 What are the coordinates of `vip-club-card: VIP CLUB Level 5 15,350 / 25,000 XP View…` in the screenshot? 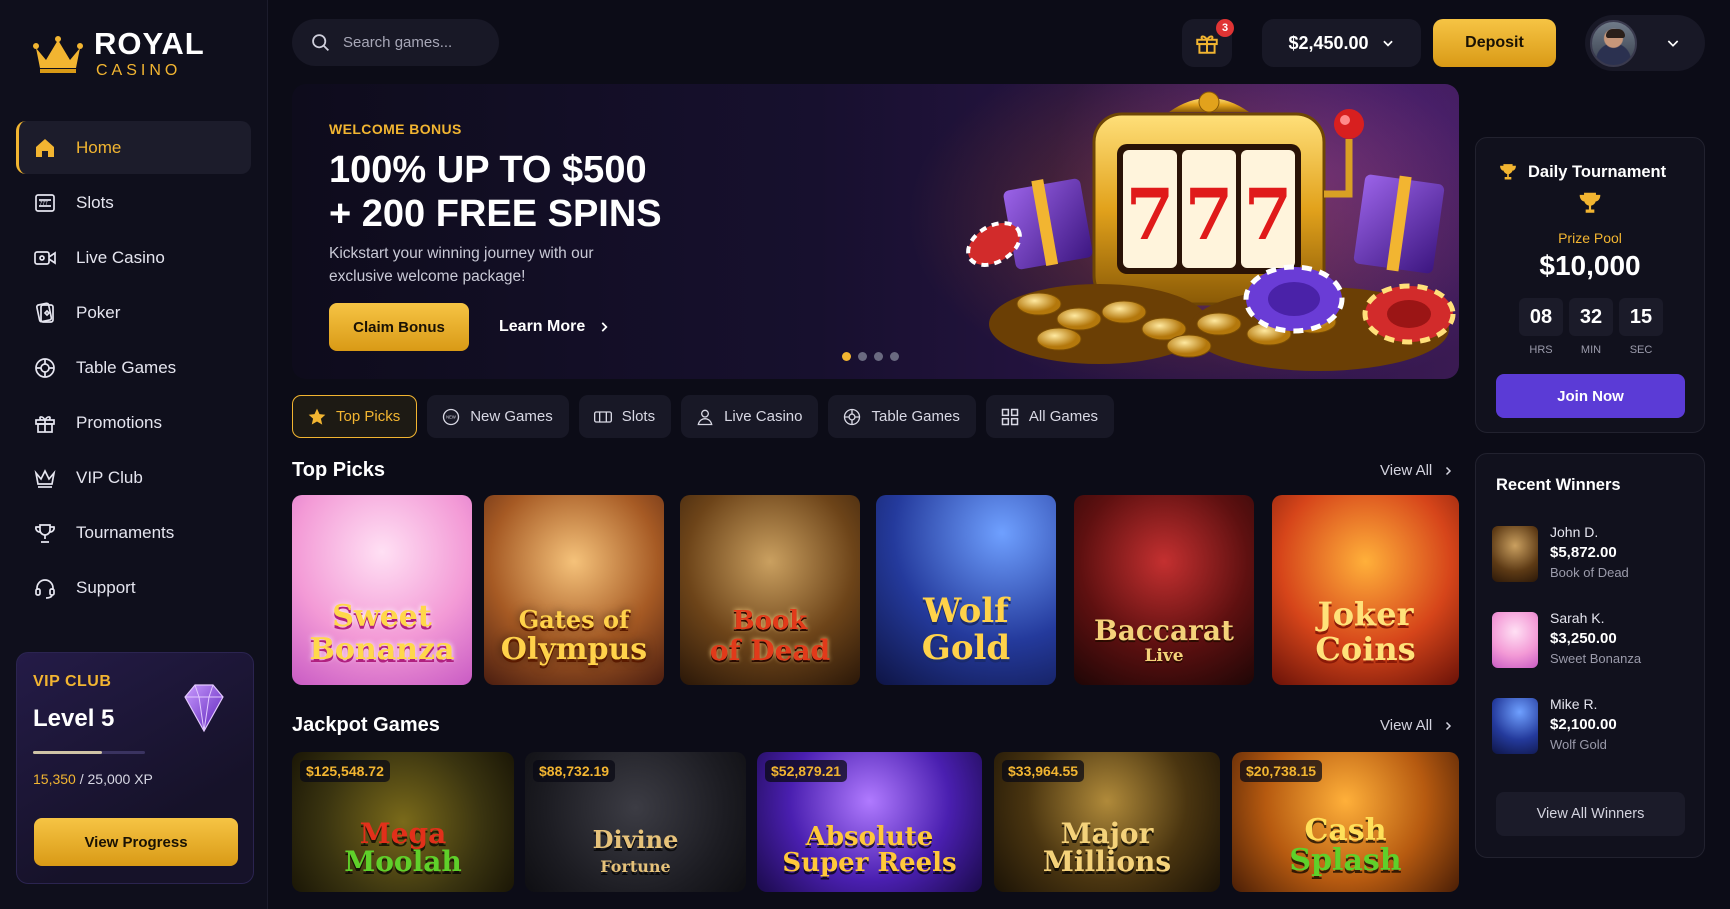 It's located at (135, 768).